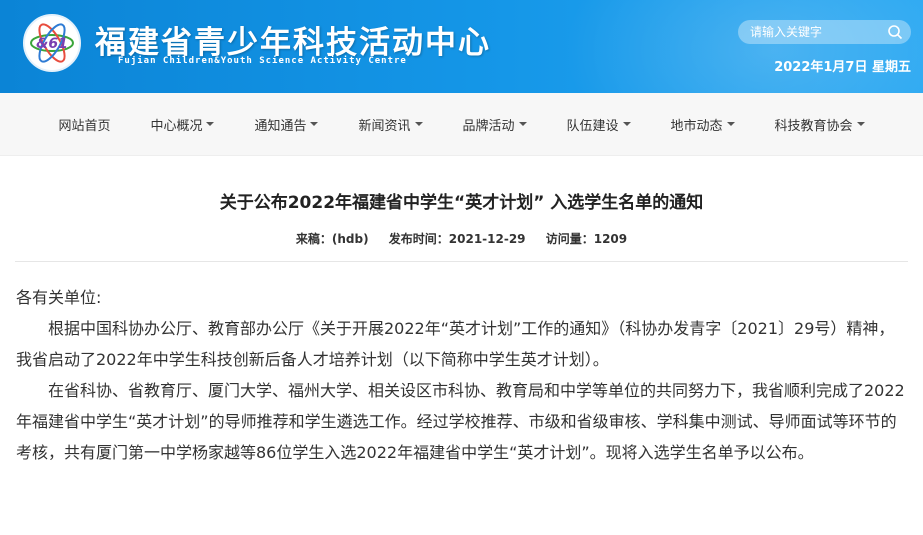 The height and width of the screenshot is (535, 923). What do you see at coordinates (280, 126) in the screenshot?
I see `nav-item-label: 通知通告` at bounding box center [280, 126].